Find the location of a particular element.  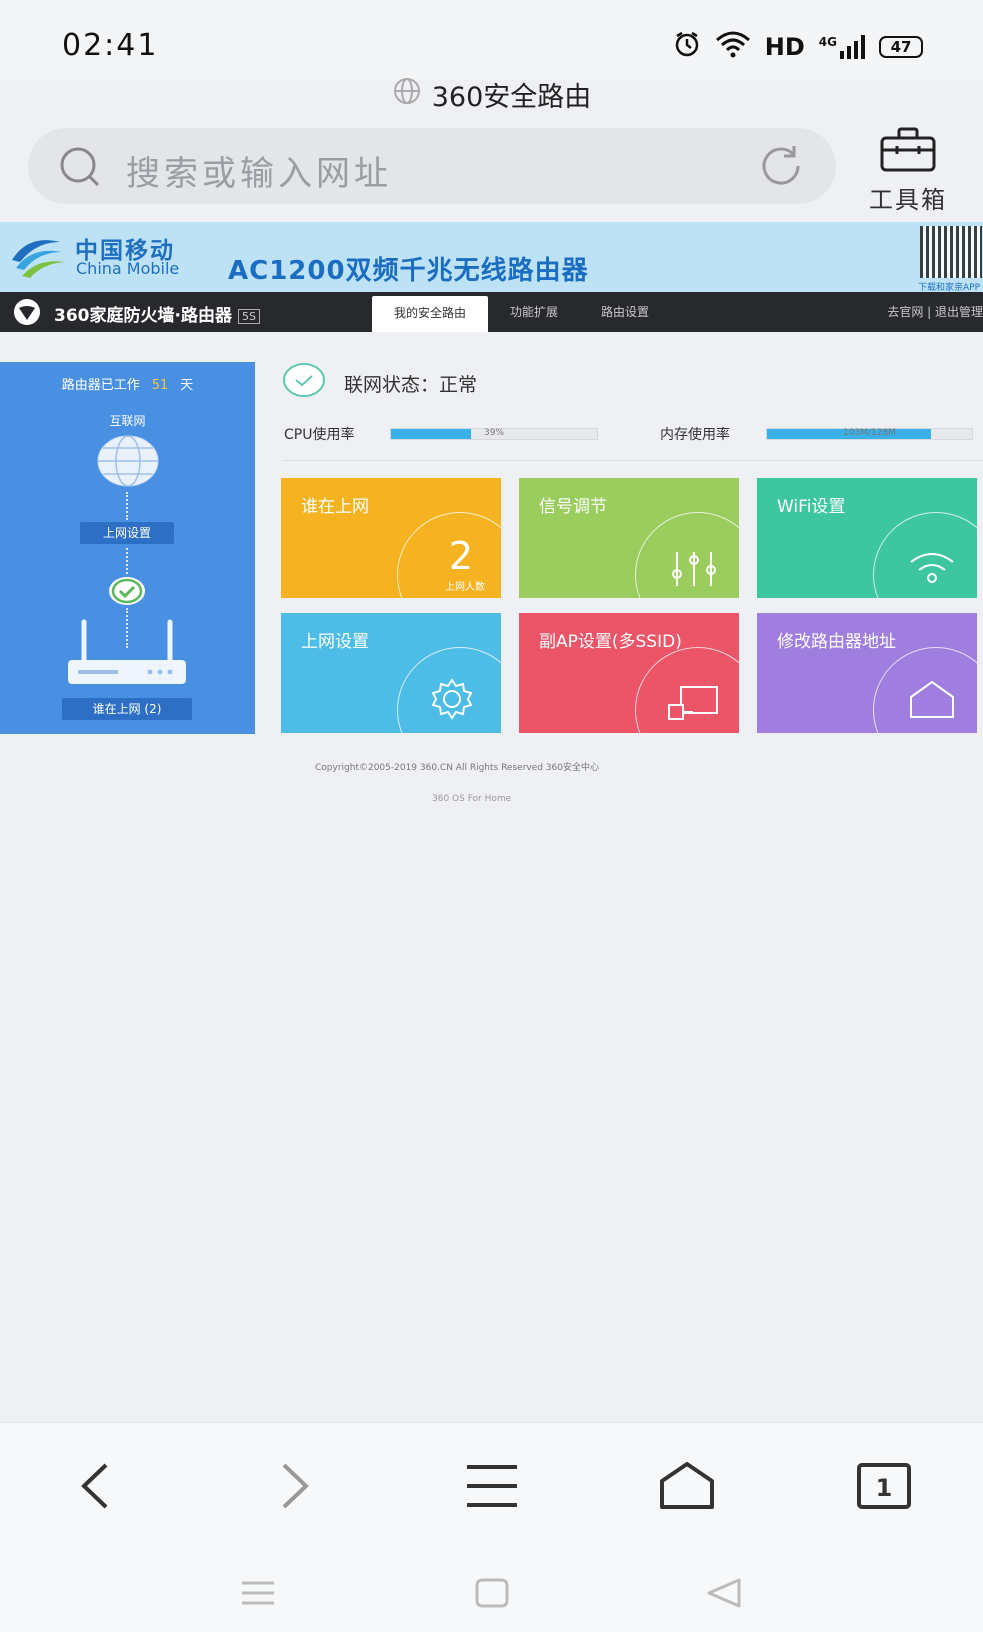

search-placeholder: 搜索或输入网址 is located at coordinates (259, 174).